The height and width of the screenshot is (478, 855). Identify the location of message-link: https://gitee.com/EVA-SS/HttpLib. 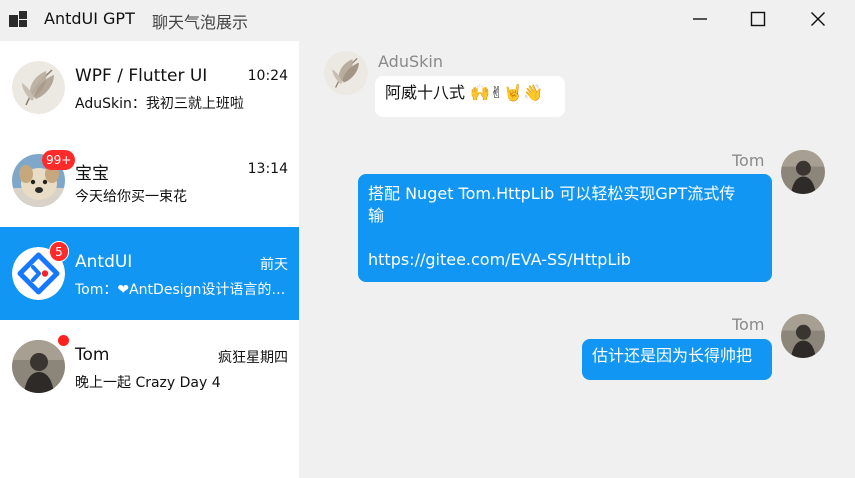
(565, 260).